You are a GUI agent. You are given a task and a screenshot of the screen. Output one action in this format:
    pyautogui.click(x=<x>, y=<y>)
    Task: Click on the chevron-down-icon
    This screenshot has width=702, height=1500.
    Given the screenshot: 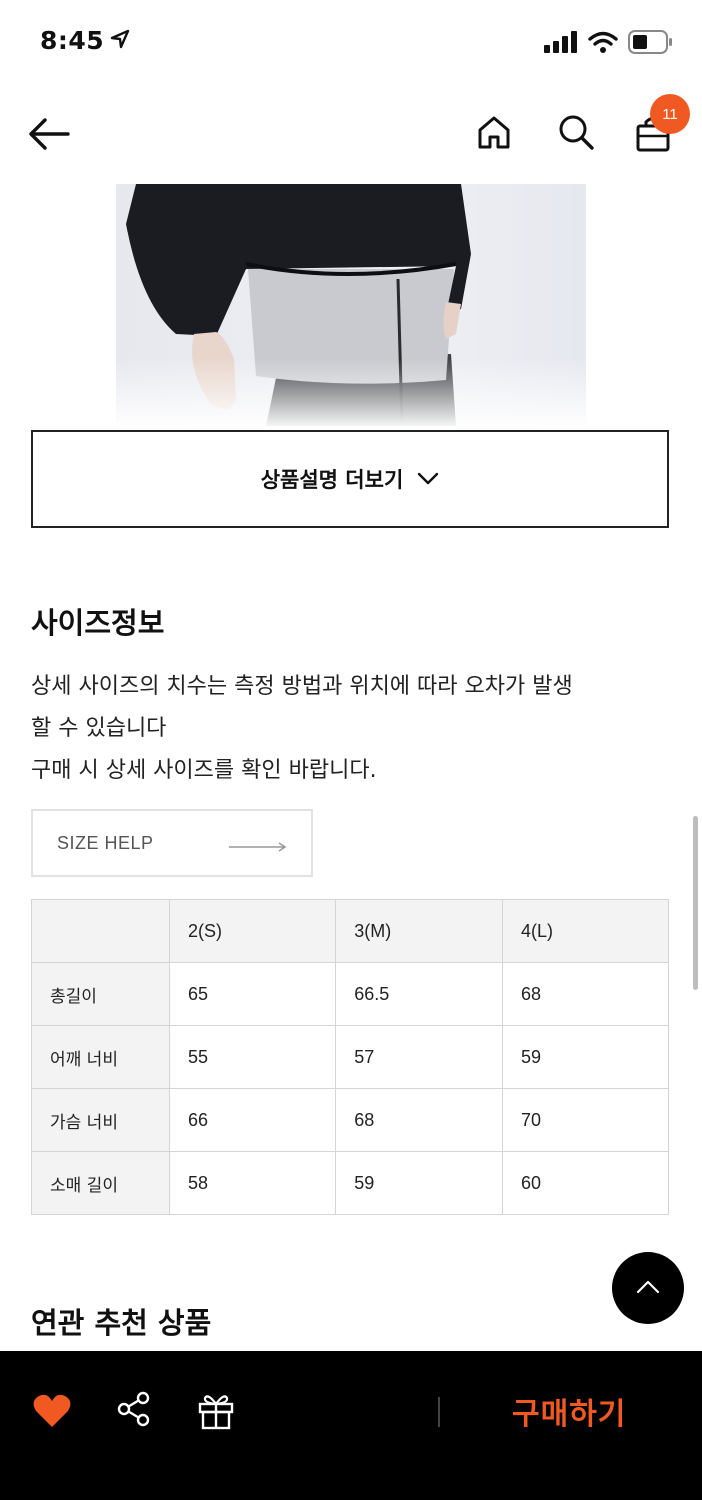 What is the action you would take?
    pyautogui.click(x=428, y=479)
    